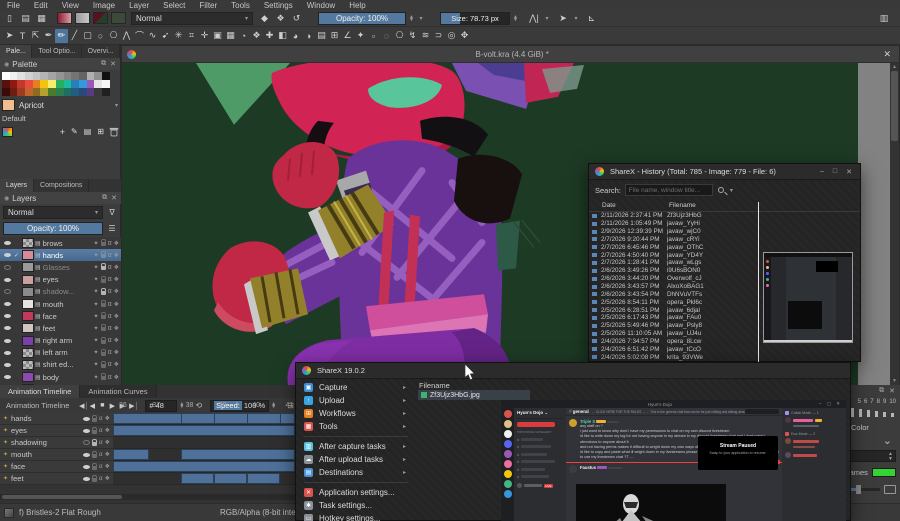  What do you see at coordinates (356, 446) in the screenshot?
I see `sharex-menu-after-capture-tasks: ▥ After capture tasks ▸` at bounding box center [356, 446].